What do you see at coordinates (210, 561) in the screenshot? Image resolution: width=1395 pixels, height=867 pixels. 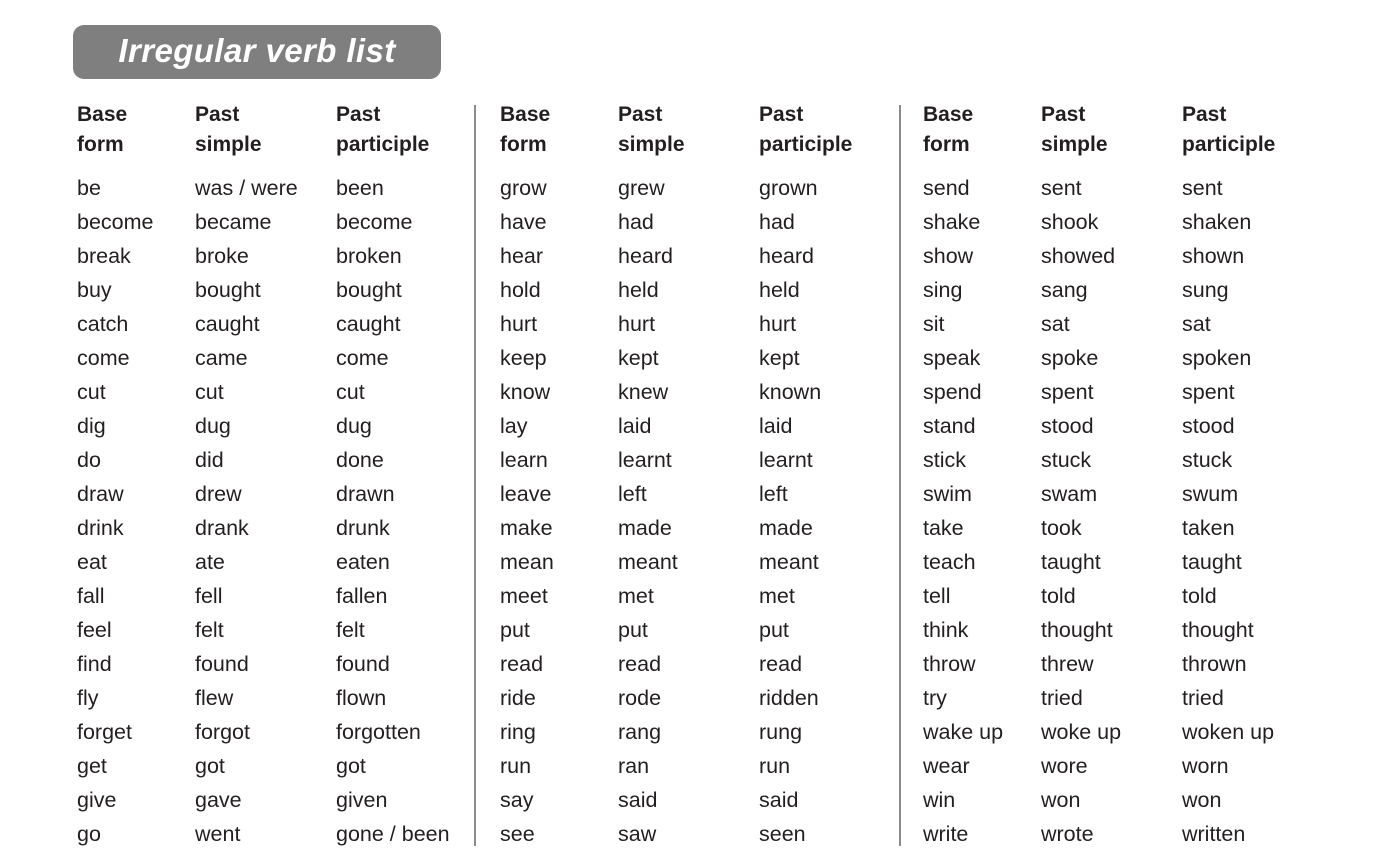 I see `verb-cell-past-simple: ate` at bounding box center [210, 561].